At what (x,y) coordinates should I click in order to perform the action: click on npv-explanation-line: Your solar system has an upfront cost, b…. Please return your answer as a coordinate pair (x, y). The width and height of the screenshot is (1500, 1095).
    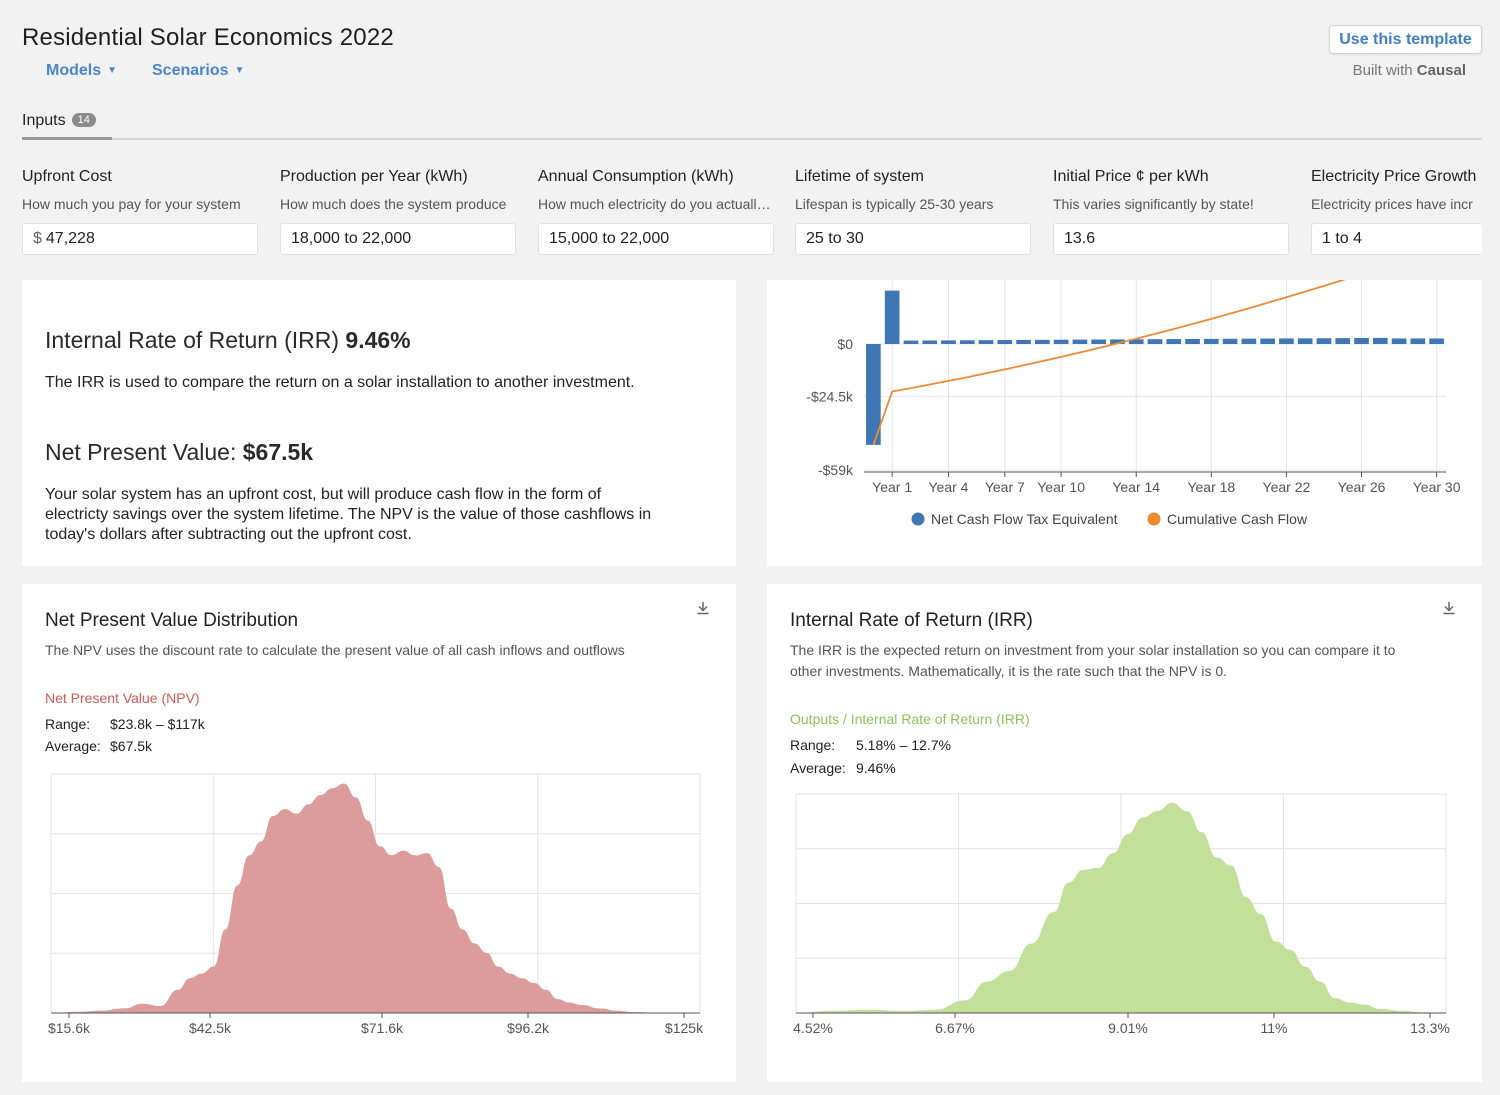
    Looking at the image, I should click on (323, 494).